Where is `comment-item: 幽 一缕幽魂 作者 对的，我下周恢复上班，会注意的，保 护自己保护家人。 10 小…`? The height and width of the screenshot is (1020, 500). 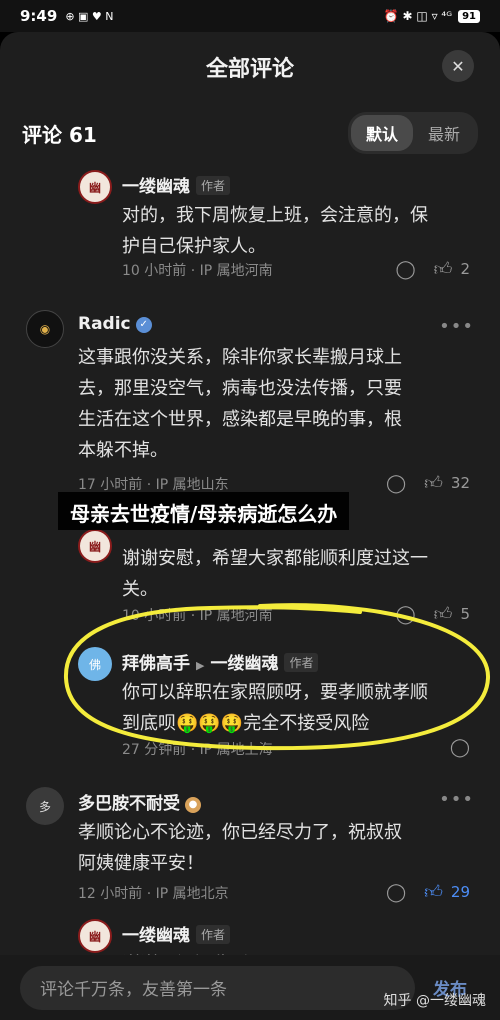
comment-item: 幽 一缕幽魂 作者 对的，我下周恢复上班，会注意的，保 护自己保护家人。 10 小… is located at coordinates (250, 234).